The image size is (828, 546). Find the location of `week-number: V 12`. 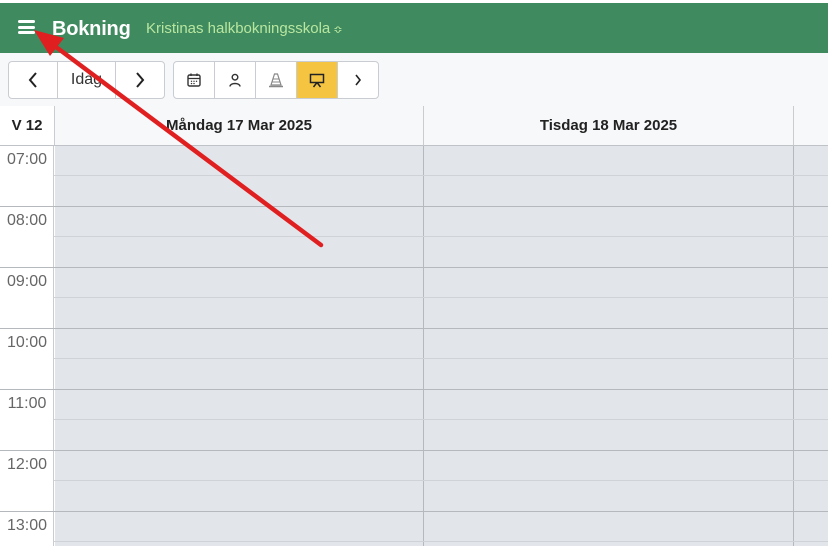

week-number: V 12 is located at coordinates (27, 126).